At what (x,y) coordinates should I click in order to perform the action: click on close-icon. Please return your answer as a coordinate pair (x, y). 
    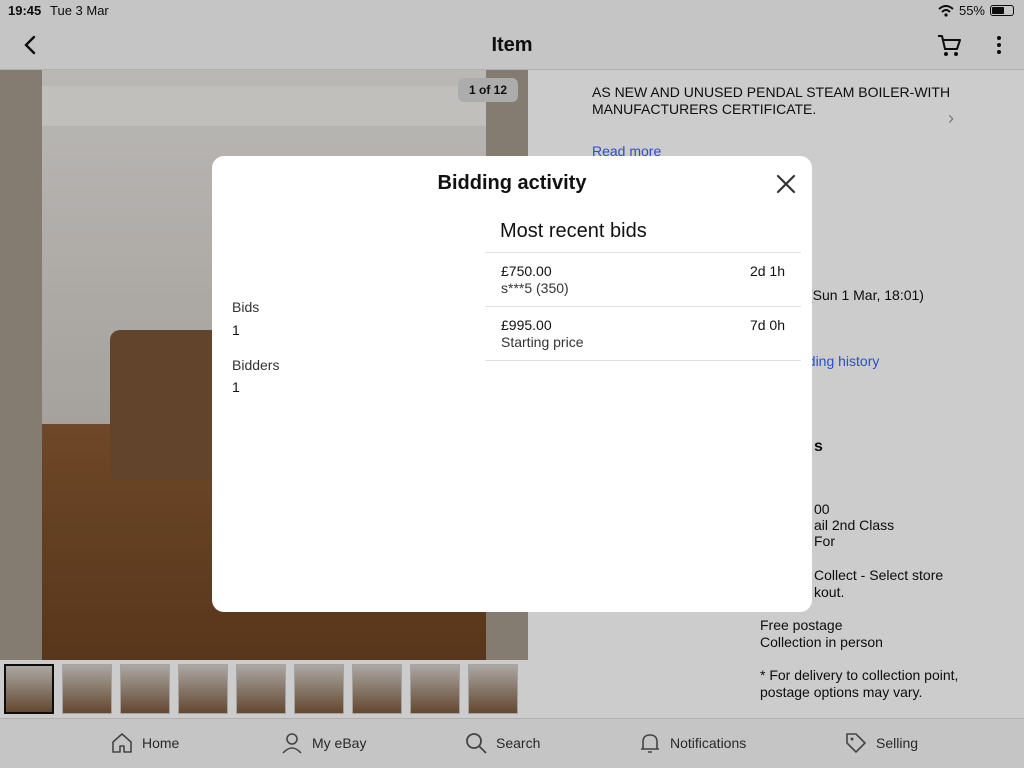
    Looking at the image, I should click on (786, 184).